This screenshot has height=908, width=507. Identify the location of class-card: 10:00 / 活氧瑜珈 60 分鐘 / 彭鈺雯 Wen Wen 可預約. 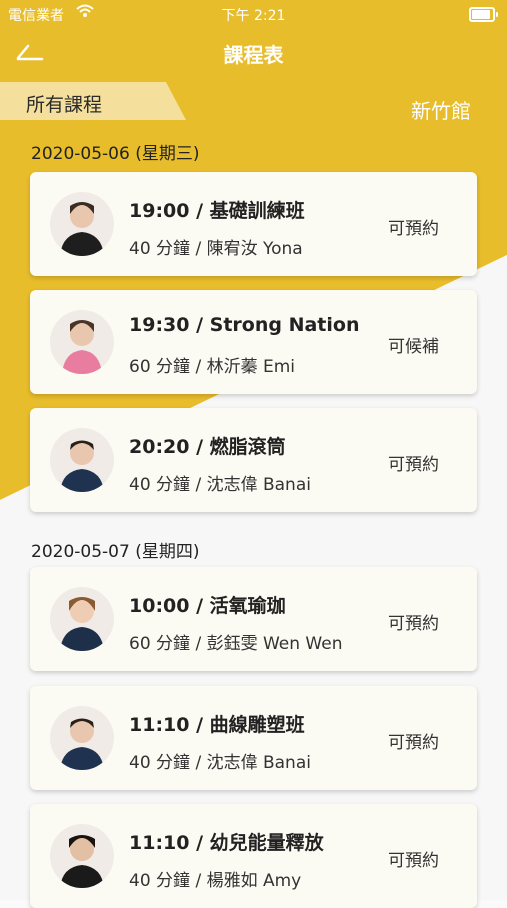
(253, 619).